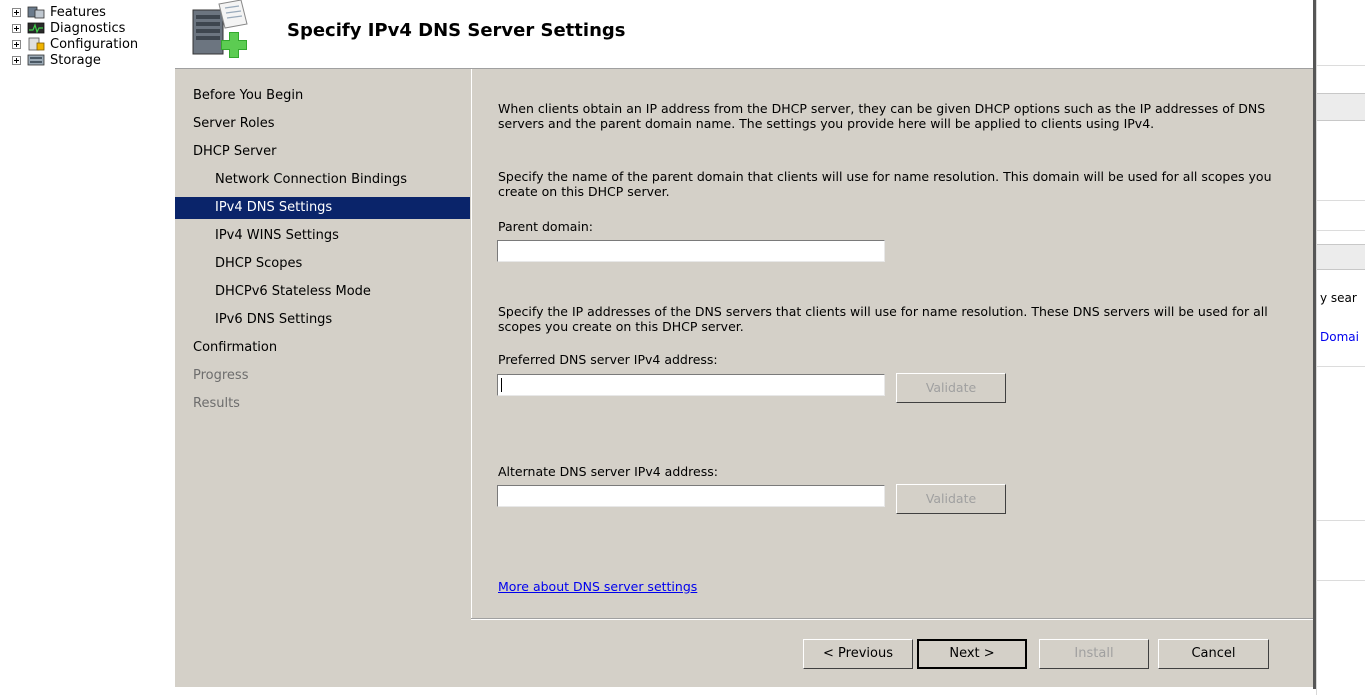 The width and height of the screenshot is (1365, 695). I want to click on features-icon, so click(36, 12).